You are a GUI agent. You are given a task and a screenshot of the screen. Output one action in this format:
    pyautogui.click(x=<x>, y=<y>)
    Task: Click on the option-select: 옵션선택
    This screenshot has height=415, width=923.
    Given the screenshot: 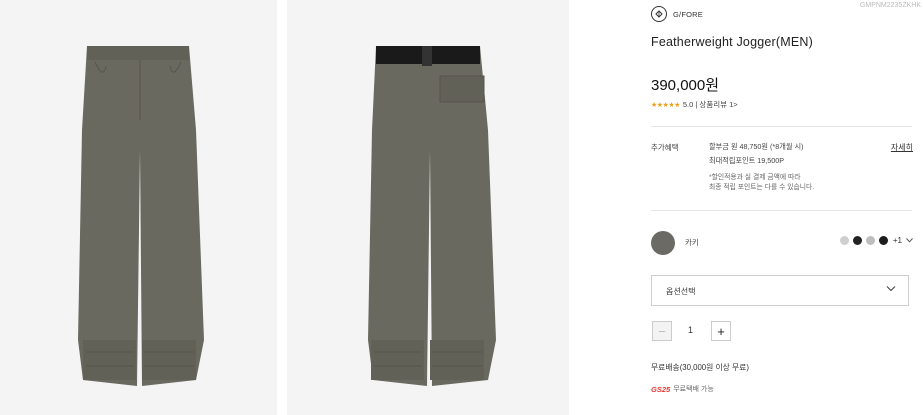 What is the action you would take?
    pyautogui.click(x=780, y=290)
    